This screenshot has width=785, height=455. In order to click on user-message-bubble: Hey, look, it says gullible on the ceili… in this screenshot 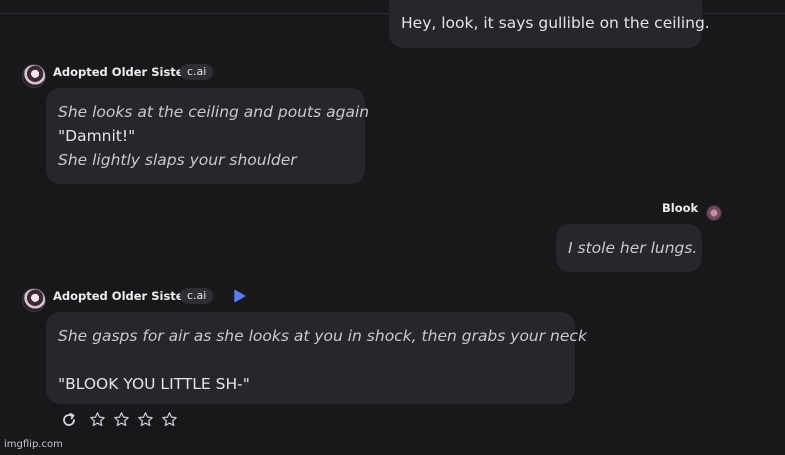, I will do `click(549, 24)`.